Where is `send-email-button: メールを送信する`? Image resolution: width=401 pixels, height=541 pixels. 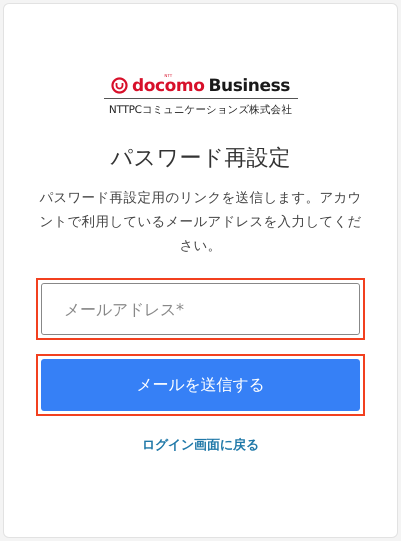 send-email-button: メールを送信する is located at coordinates (200, 385).